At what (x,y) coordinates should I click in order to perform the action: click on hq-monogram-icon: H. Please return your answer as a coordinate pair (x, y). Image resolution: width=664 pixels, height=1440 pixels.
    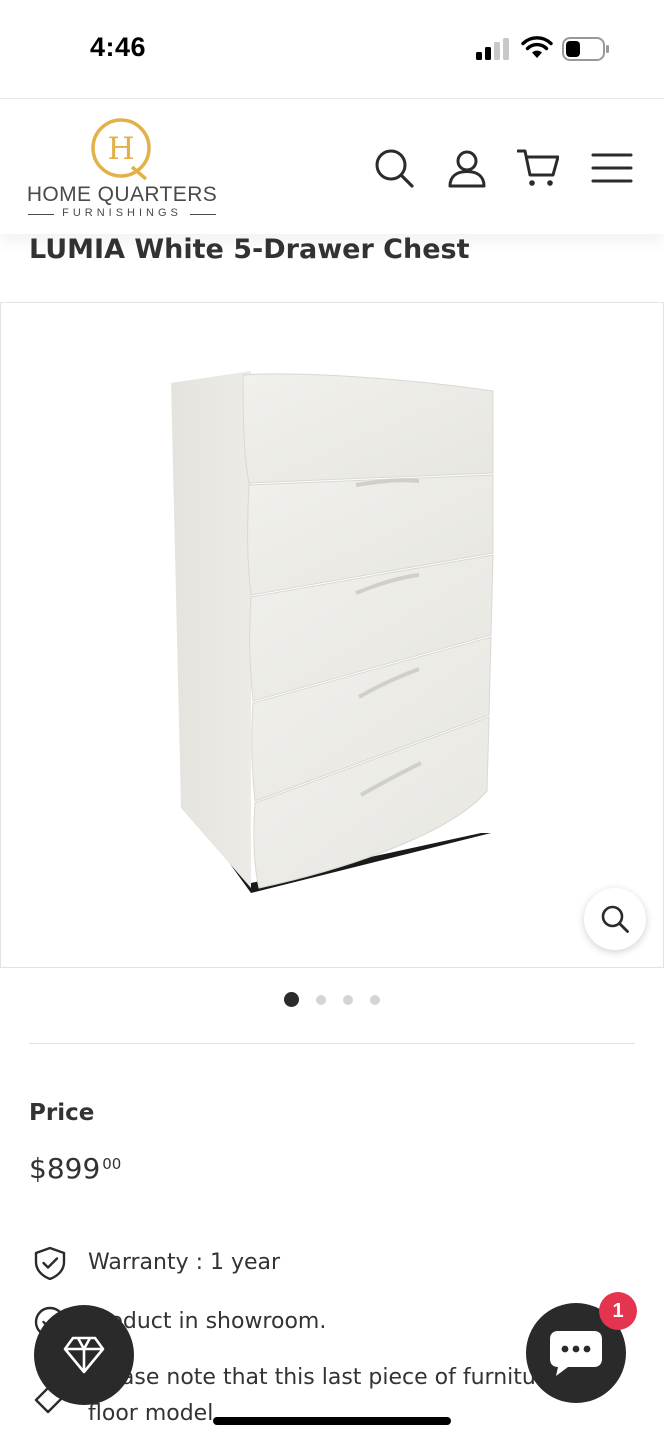
    Looking at the image, I should click on (121, 149).